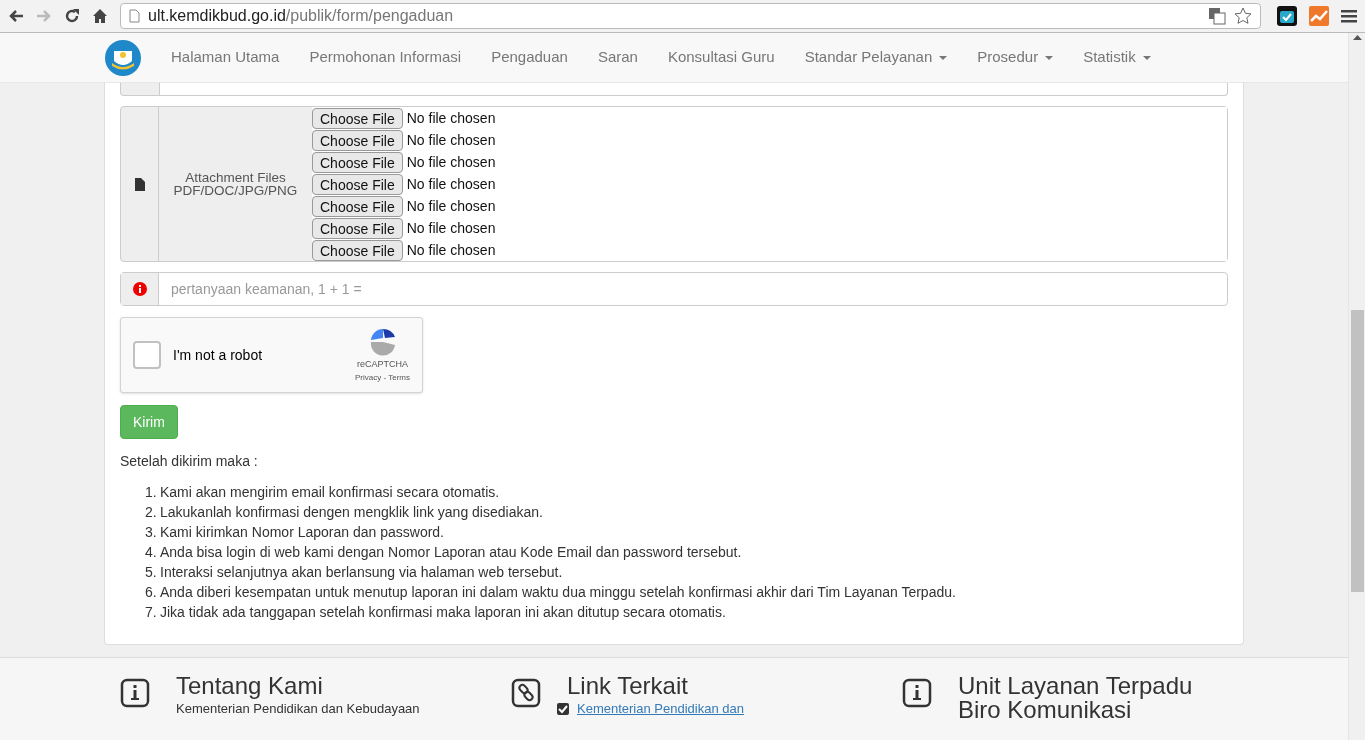  What do you see at coordinates (721, 57) in the screenshot?
I see `nav-link: Konsultasi Guru` at bounding box center [721, 57].